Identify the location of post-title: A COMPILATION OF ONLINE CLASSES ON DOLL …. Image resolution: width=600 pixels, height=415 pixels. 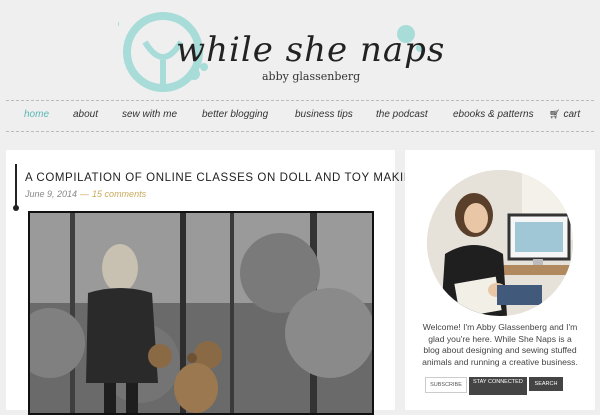
(223, 178).